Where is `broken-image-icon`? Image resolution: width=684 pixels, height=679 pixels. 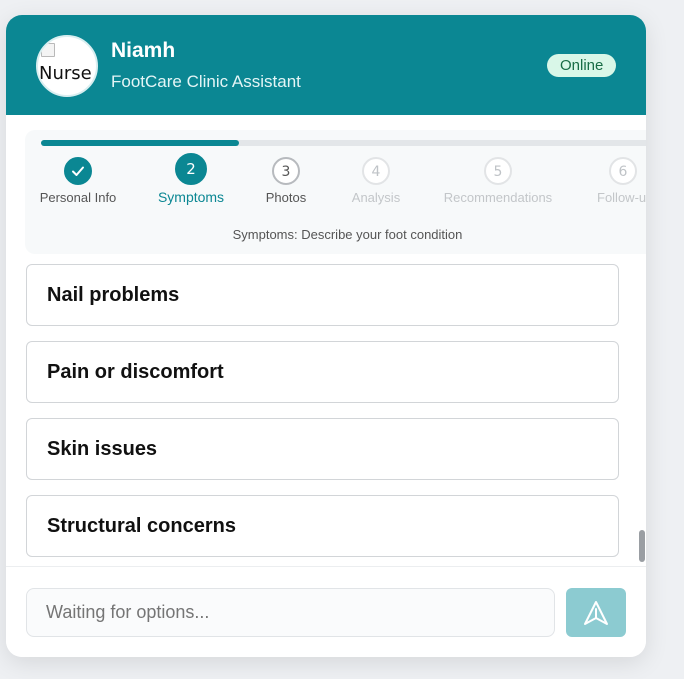
broken-image-icon is located at coordinates (48, 50).